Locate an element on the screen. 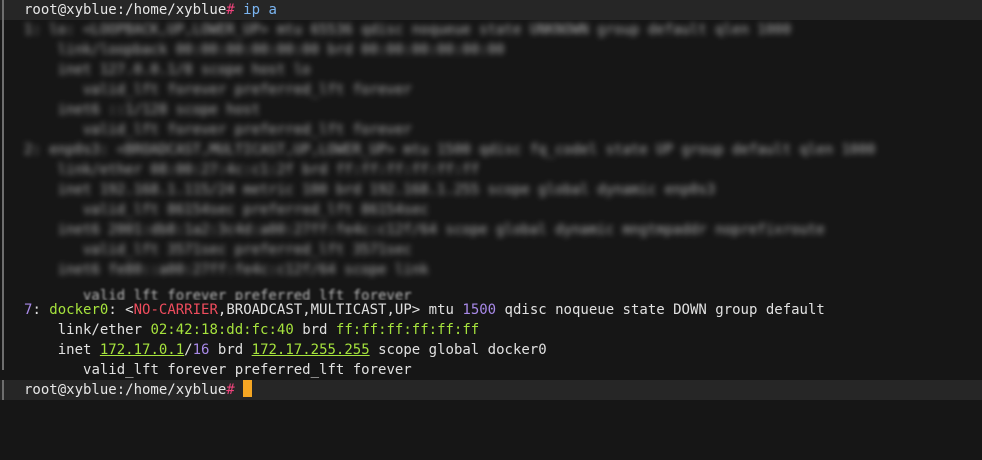 The width and height of the screenshot is (982, 460). ip-address: 172.17.0.1 is located at coordinates (142, 350).